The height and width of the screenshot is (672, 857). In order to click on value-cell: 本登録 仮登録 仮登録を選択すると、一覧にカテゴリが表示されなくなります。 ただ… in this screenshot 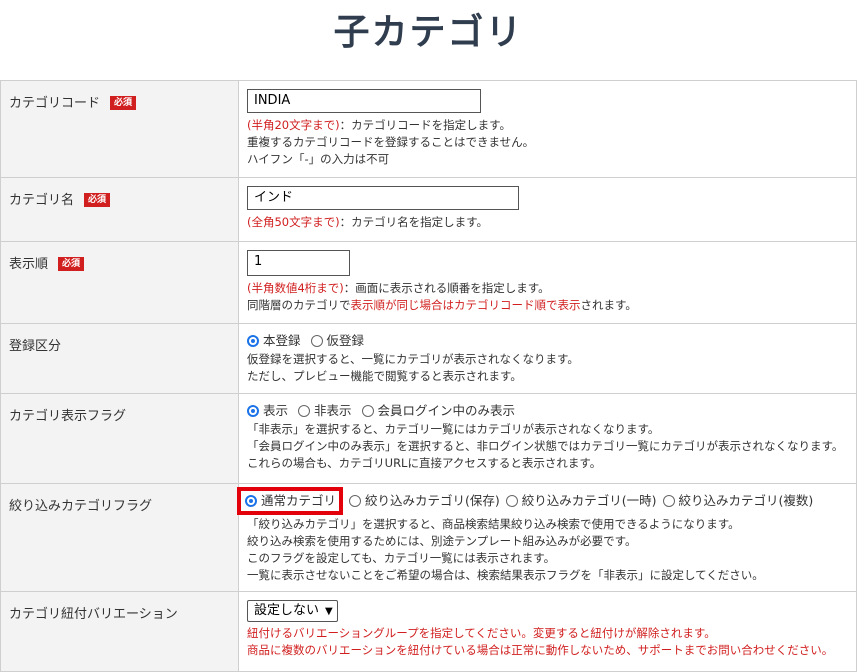, I will do `click(547, 358)`.